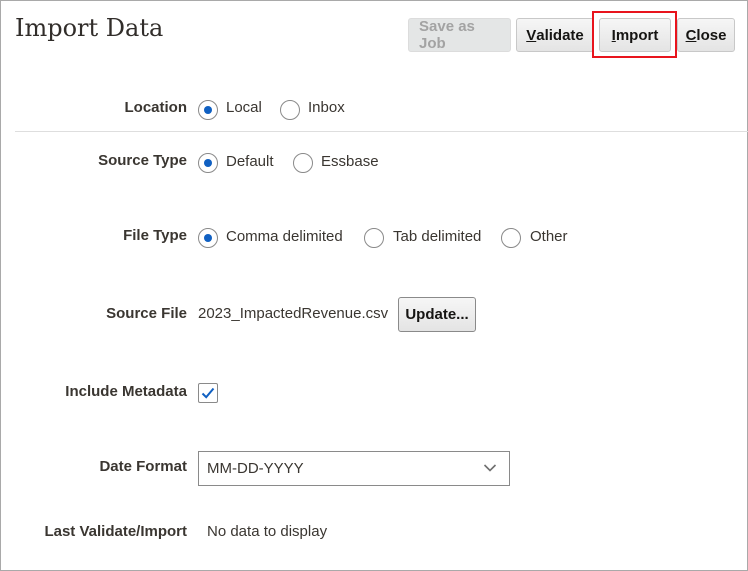 This screenshot has height=571, width=748. I want to click on file-type-label: File Type, so click(155, 235).